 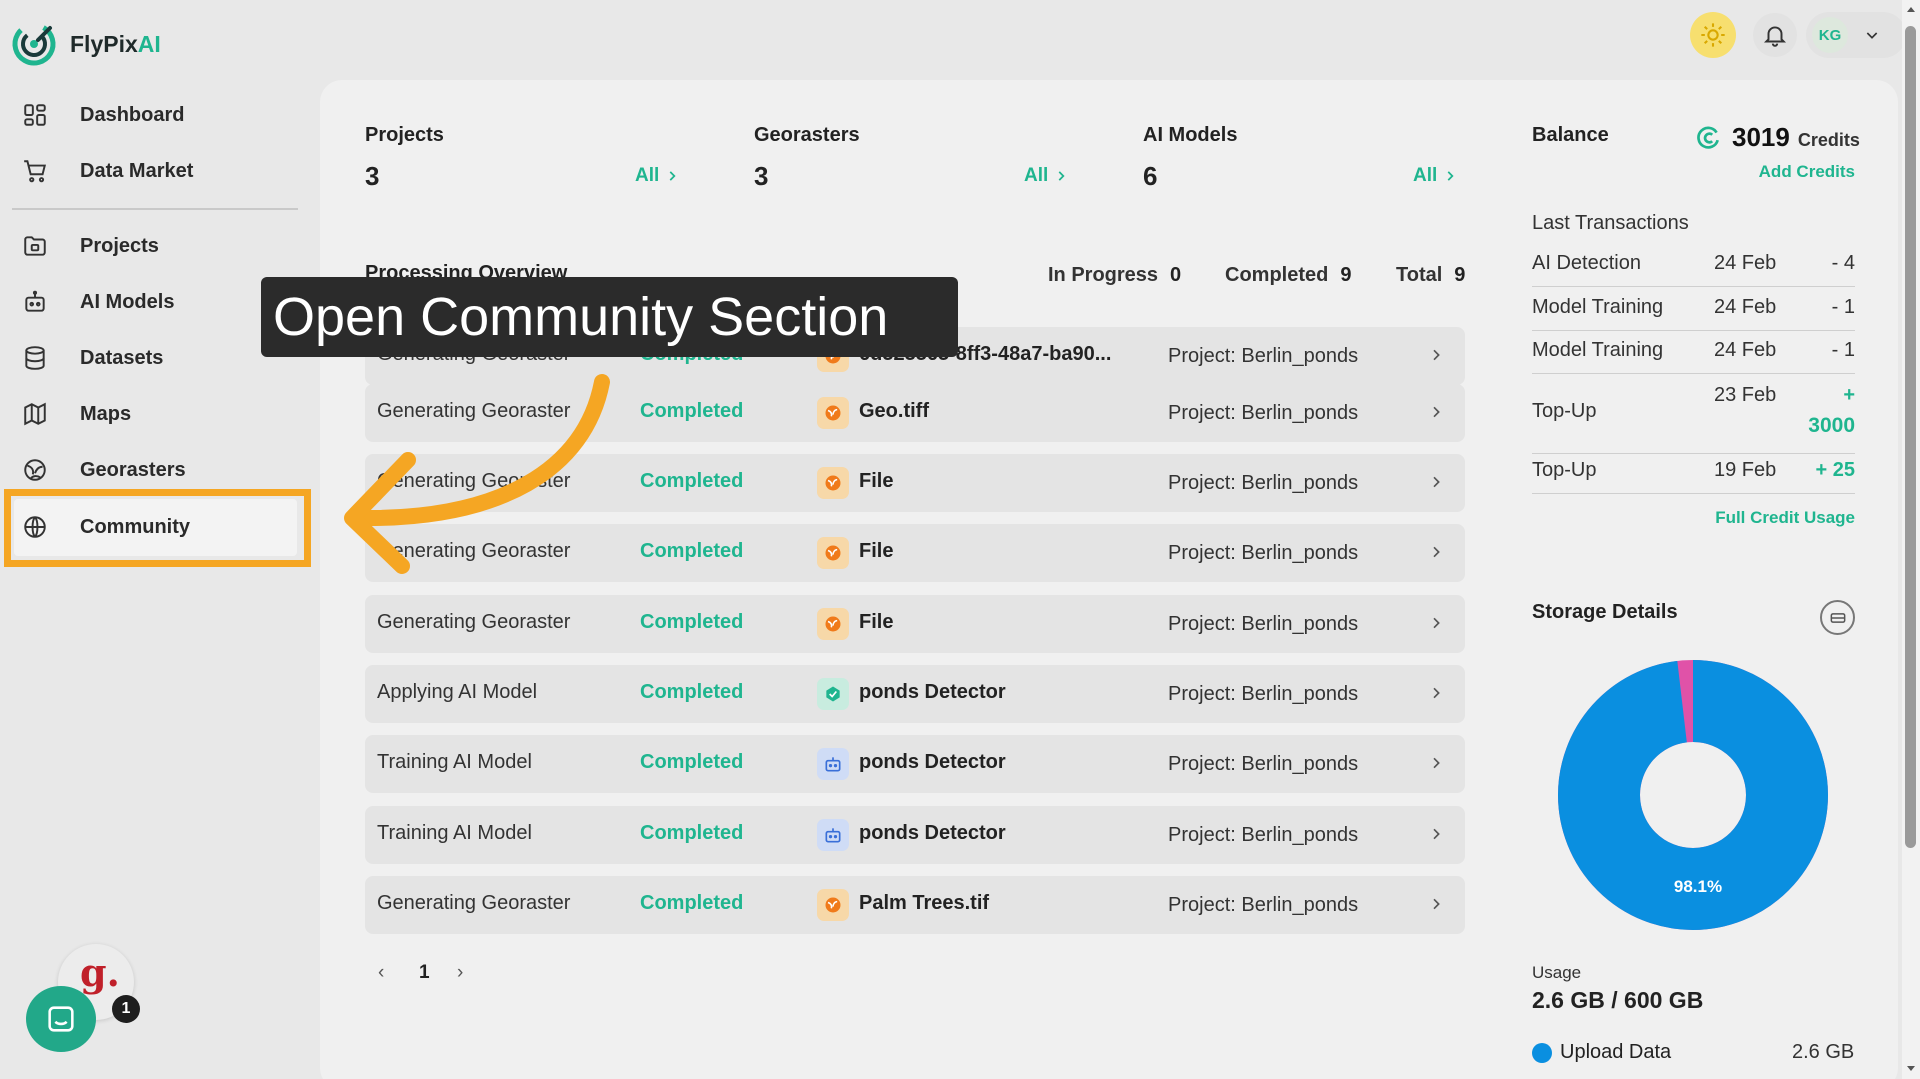 I want to click on projects-all-link: All, so click(x=657, y=176).